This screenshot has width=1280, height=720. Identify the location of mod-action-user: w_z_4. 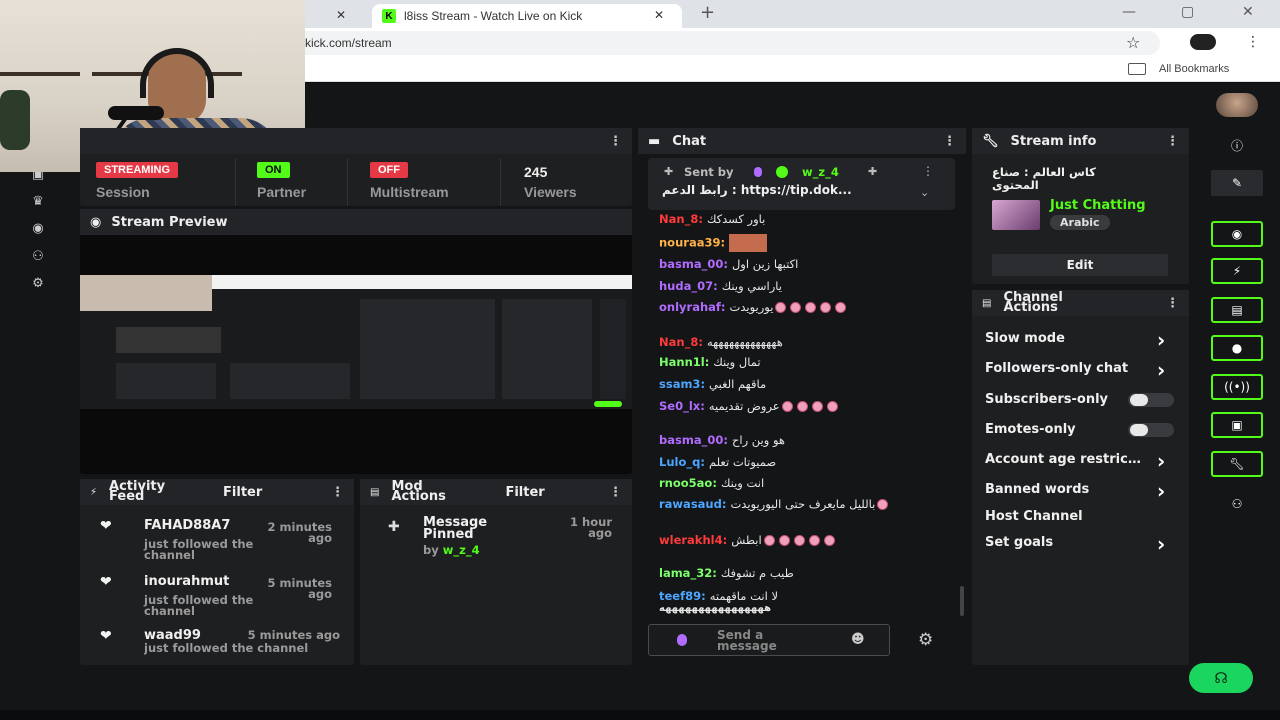
(461, 550).